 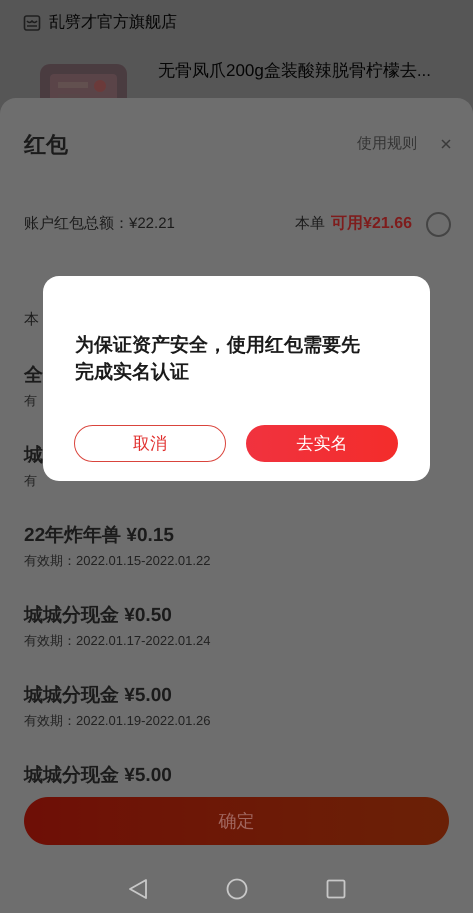 I want to click on validity-date: 有效期：2022.01.19-2022.01.26, so click(x=117, y=721).